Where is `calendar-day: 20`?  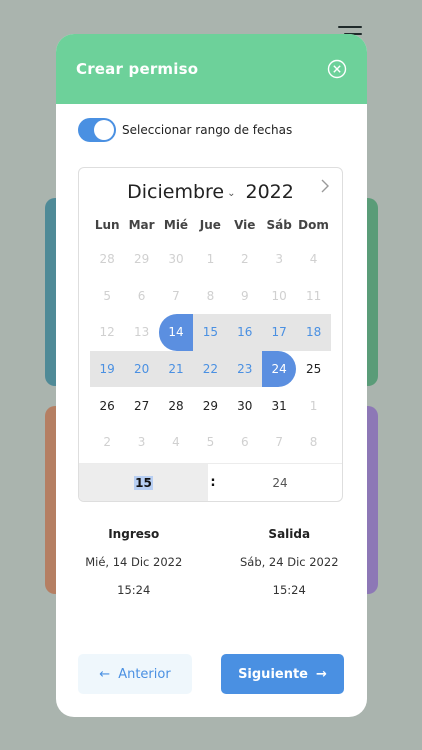
calendar-day: 20 is located at coordinates (141, 369).